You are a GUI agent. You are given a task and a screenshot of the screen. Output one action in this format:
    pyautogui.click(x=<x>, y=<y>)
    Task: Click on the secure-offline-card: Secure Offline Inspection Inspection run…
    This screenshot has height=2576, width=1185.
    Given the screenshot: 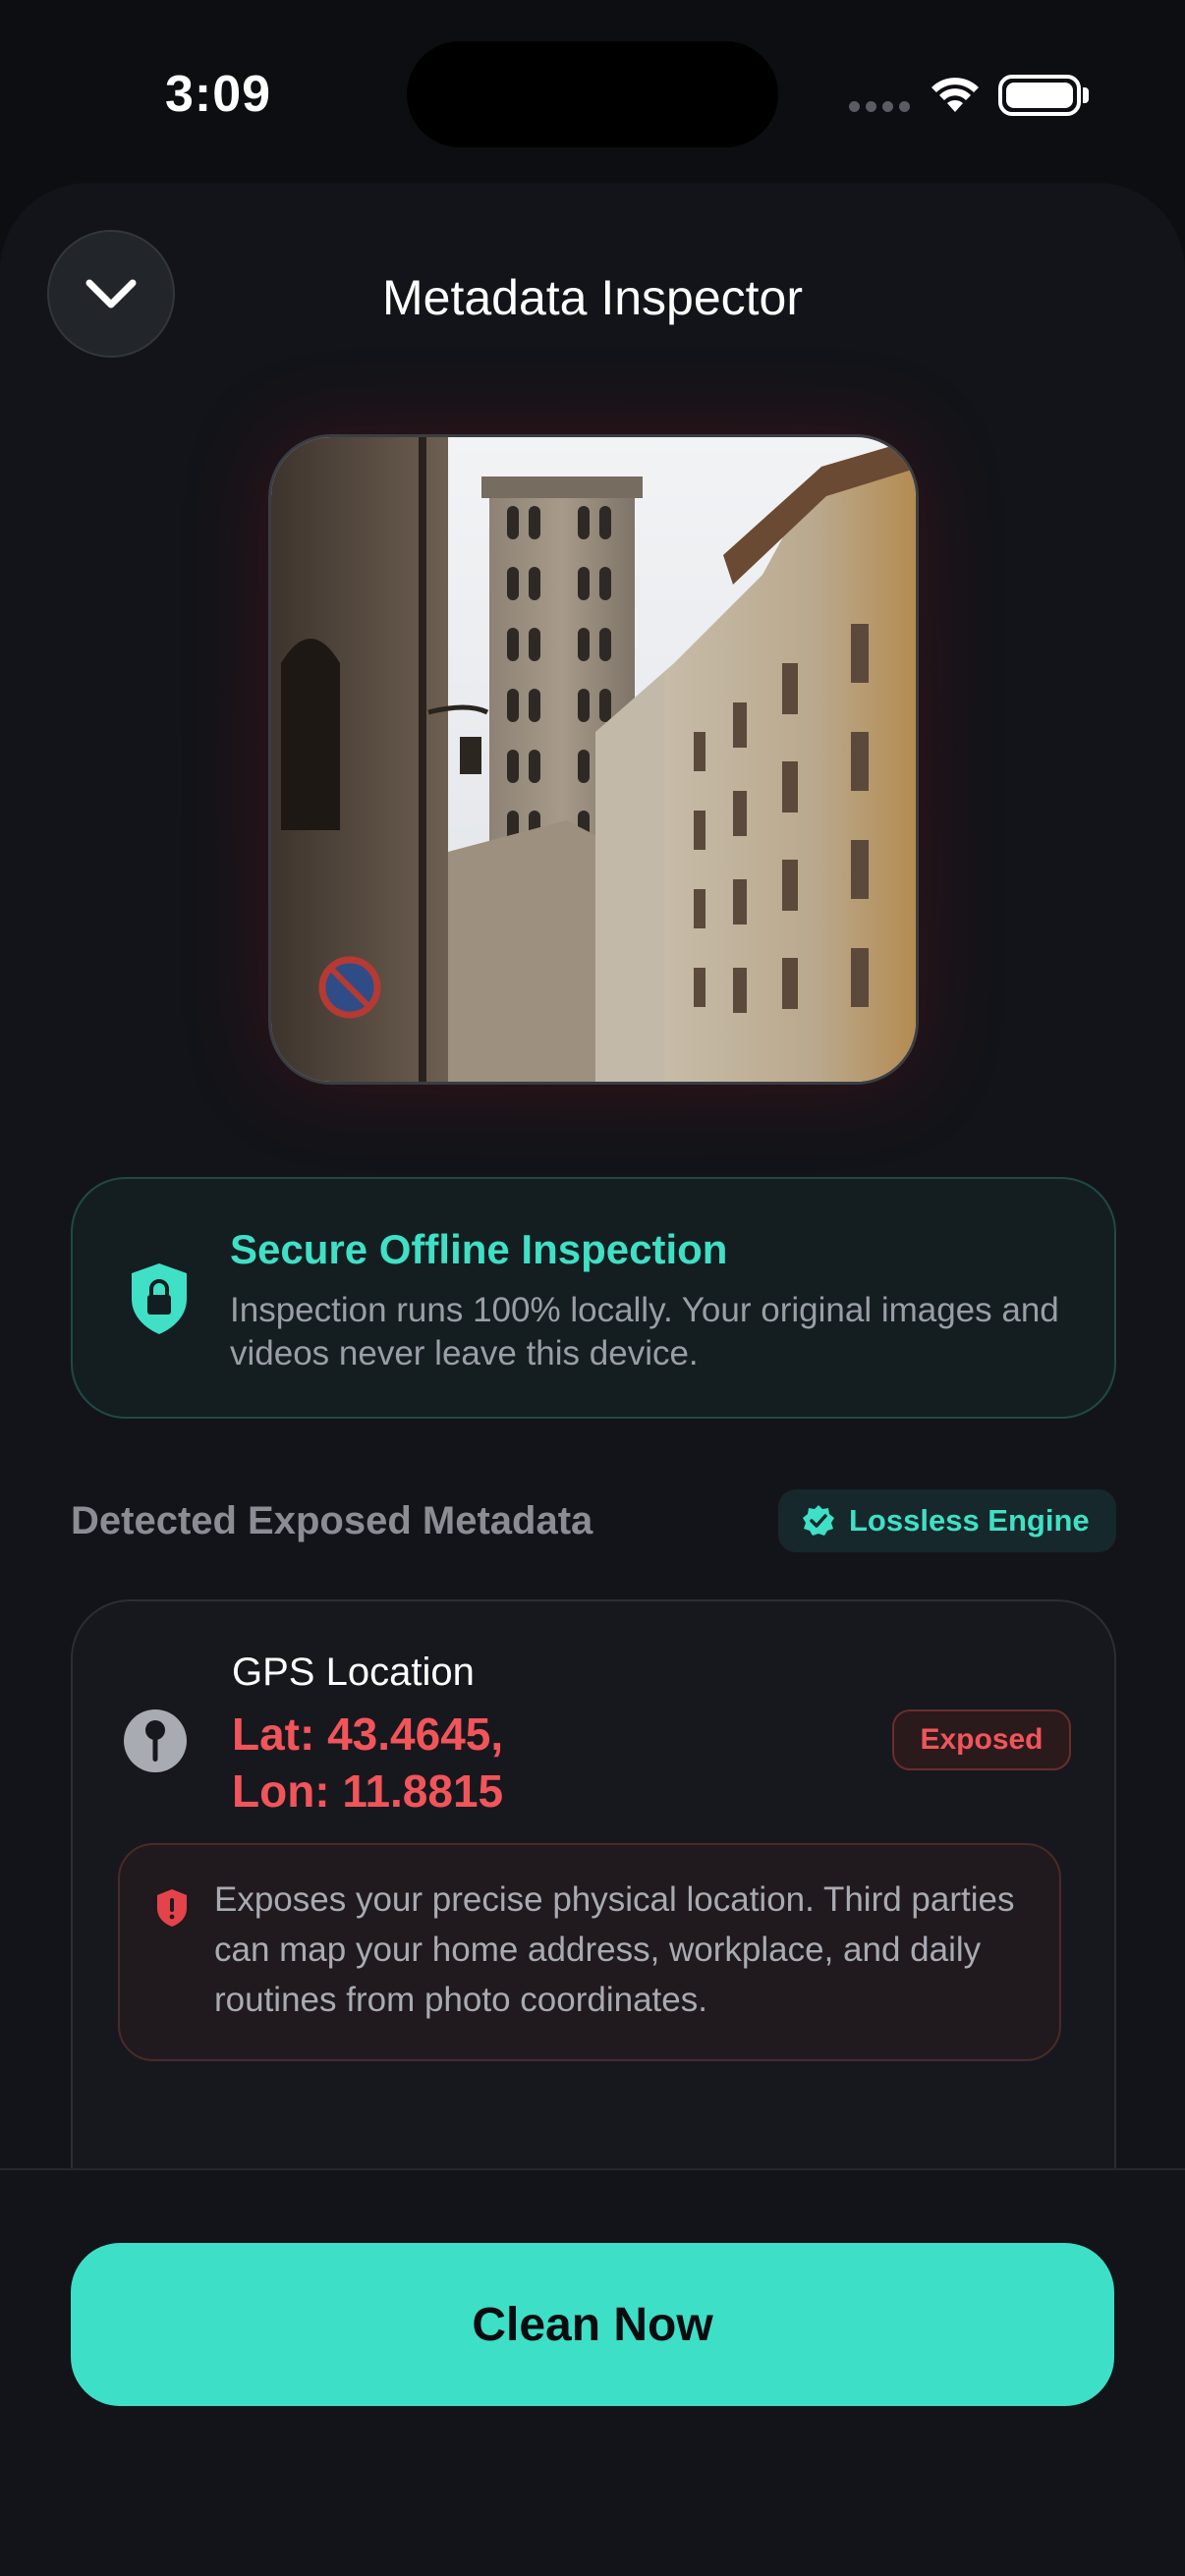 What is the action you would take?
    pyautogui.click(x=594, y=1298)
    